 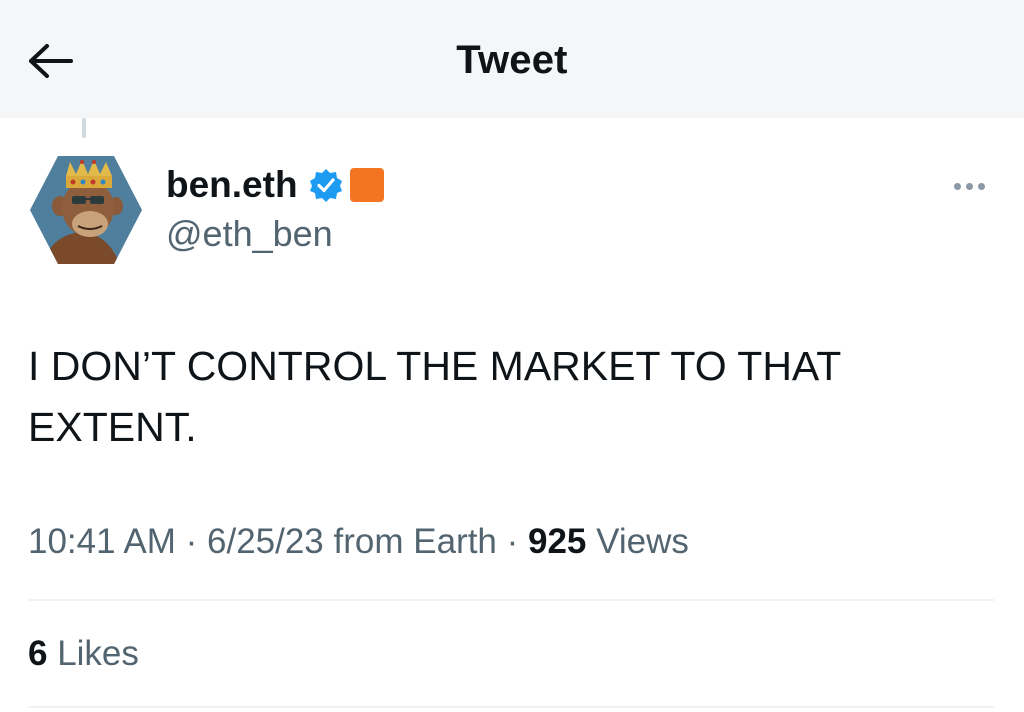 I want to click on more-options-icon, so click(x=957, y=186).